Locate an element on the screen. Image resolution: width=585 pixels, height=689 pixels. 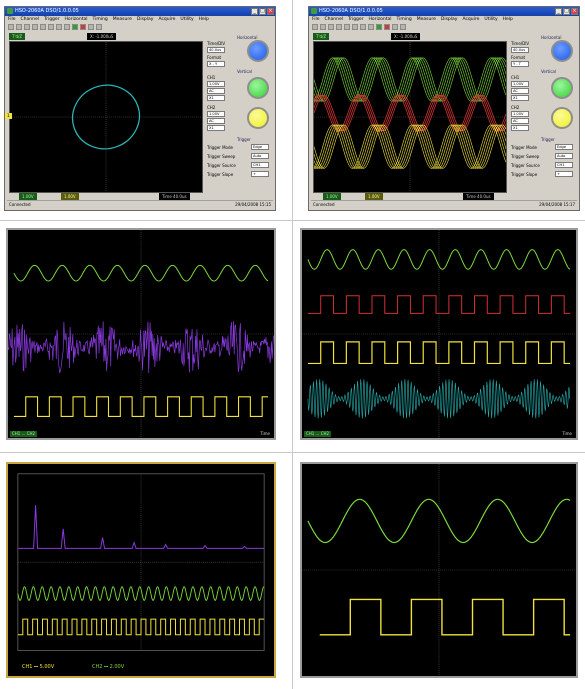
scope-screen-xy is located at coordinates (106, 117).